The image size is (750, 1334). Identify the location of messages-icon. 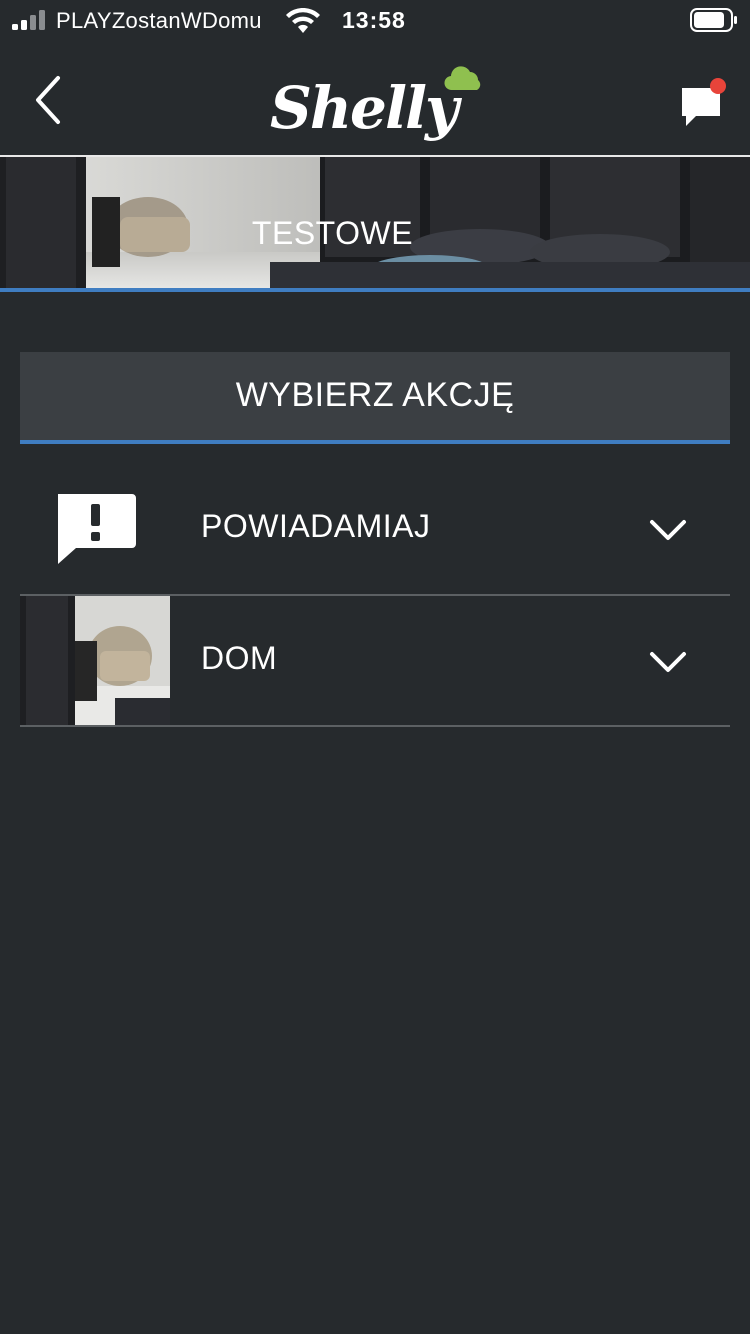
(702, 104).